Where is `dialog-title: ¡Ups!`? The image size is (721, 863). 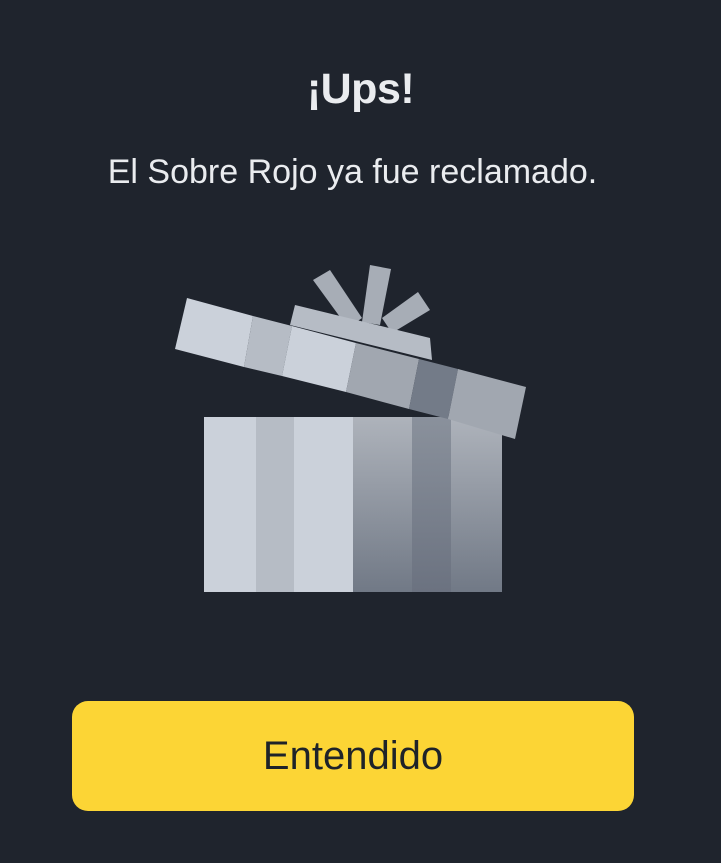
dialog-title: ¡Ups! is located at coordinates (360, 89).